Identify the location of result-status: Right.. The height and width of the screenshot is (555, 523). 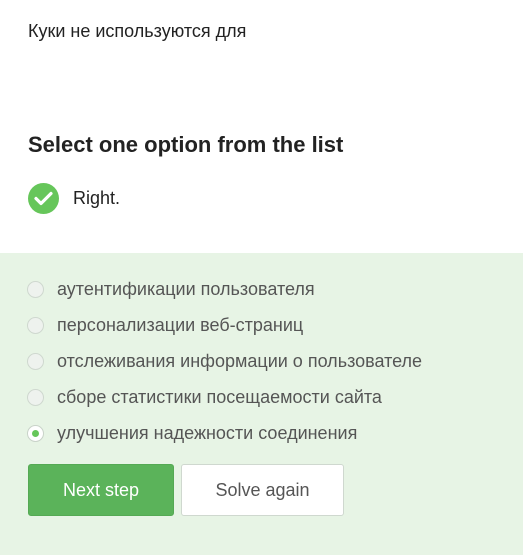
(74, 198).